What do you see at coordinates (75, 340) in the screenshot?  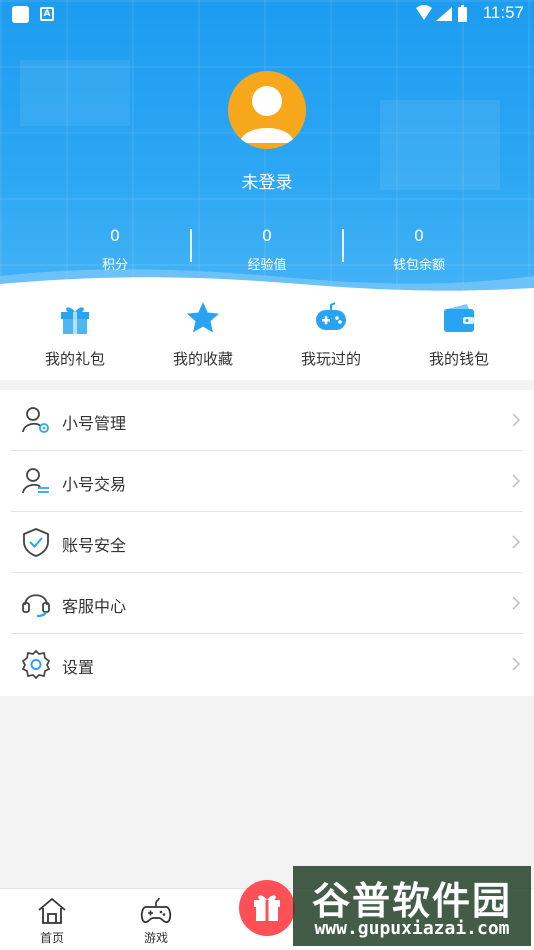 I see `quick-my-gifts: 我的礼包` at bounding box center [75, 340].